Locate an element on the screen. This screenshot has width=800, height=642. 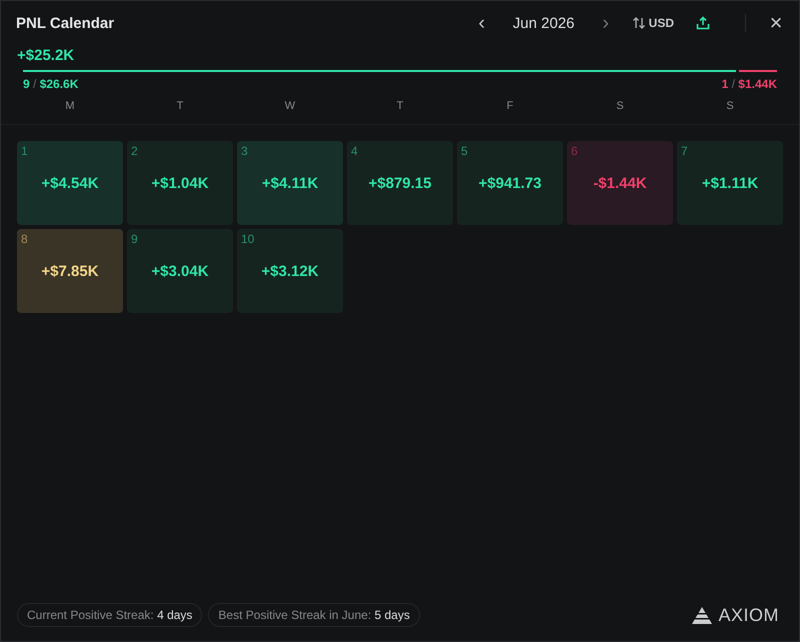
day-cell: 3 +$4.11K is located at coordinates (290, 183).